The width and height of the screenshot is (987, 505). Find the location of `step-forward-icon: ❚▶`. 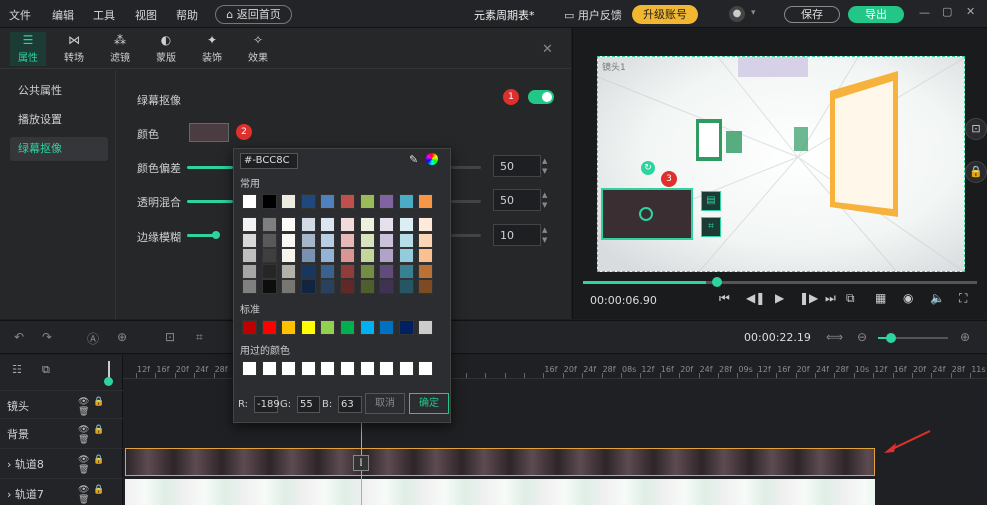

step-forward-icon: ❚▶ is located at coordinates (808, 298).